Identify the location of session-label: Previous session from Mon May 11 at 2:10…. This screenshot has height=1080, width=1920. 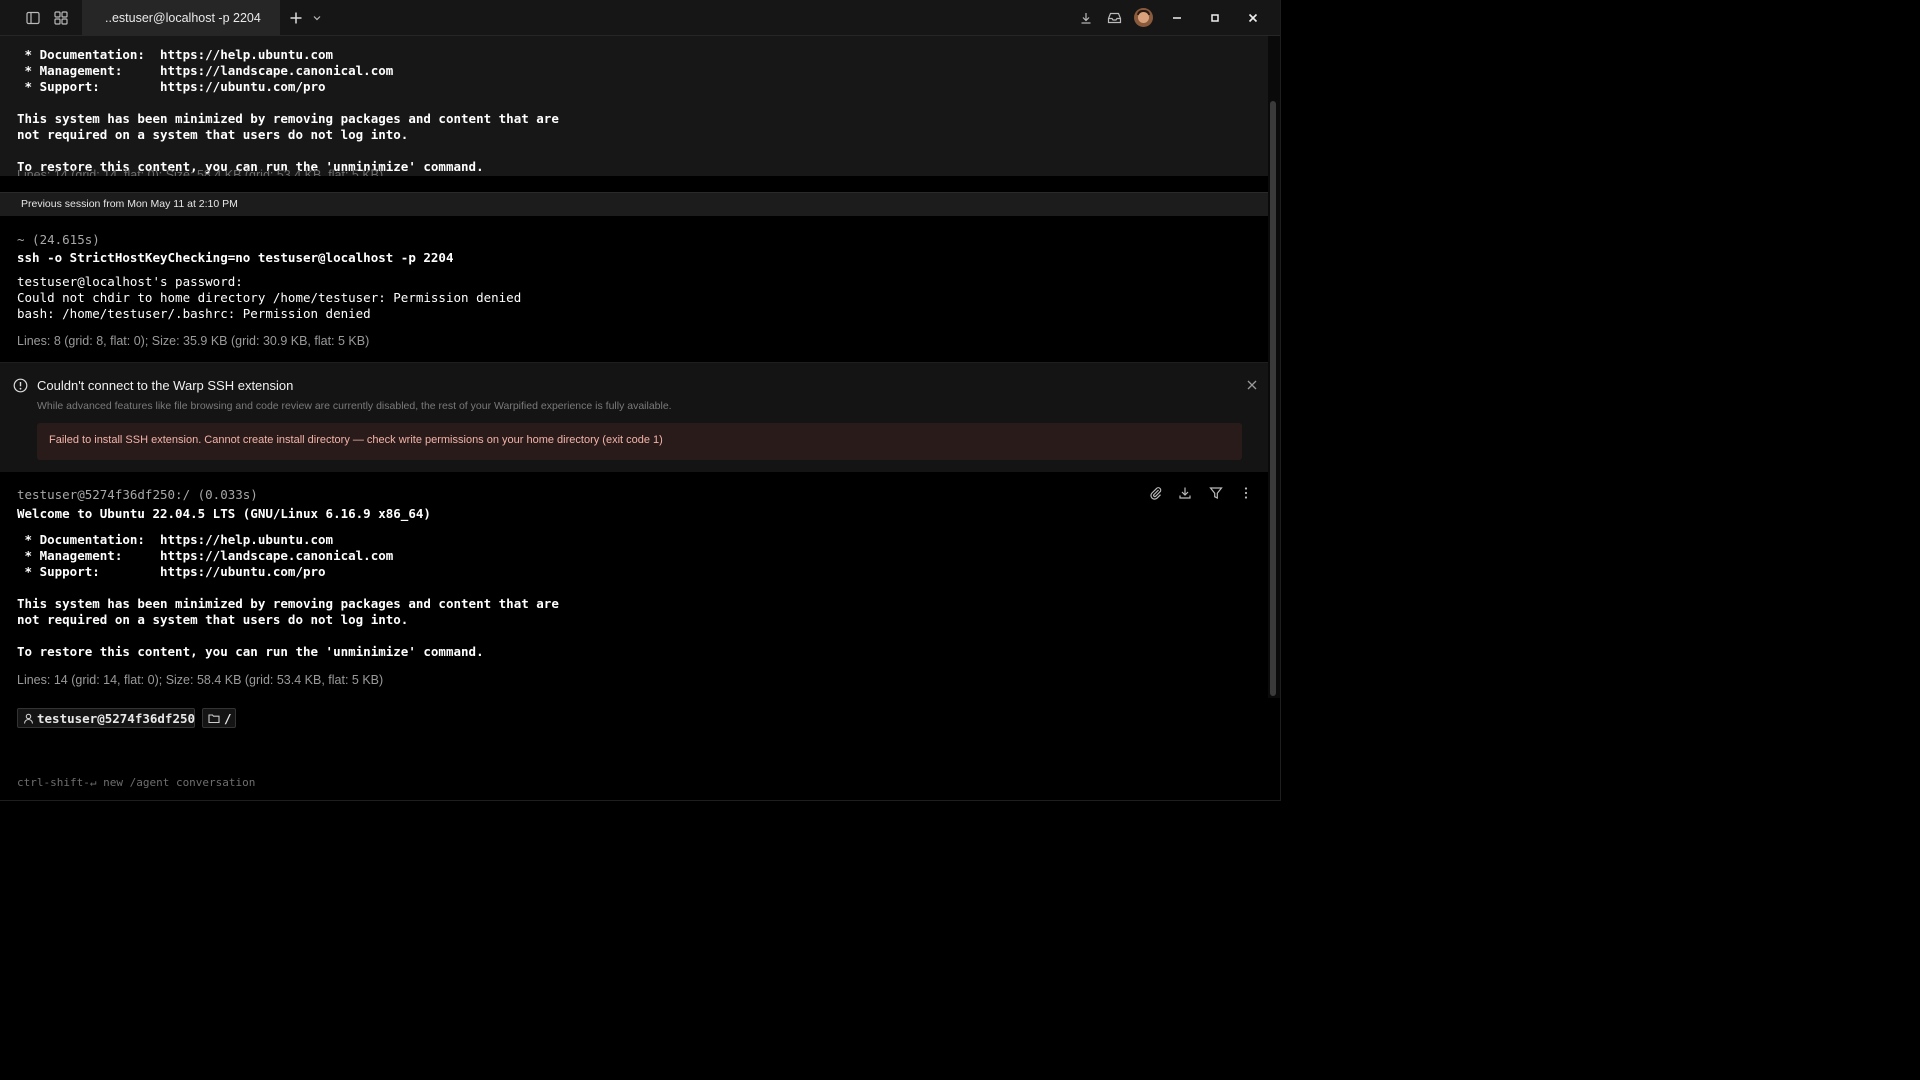
(129, 204).